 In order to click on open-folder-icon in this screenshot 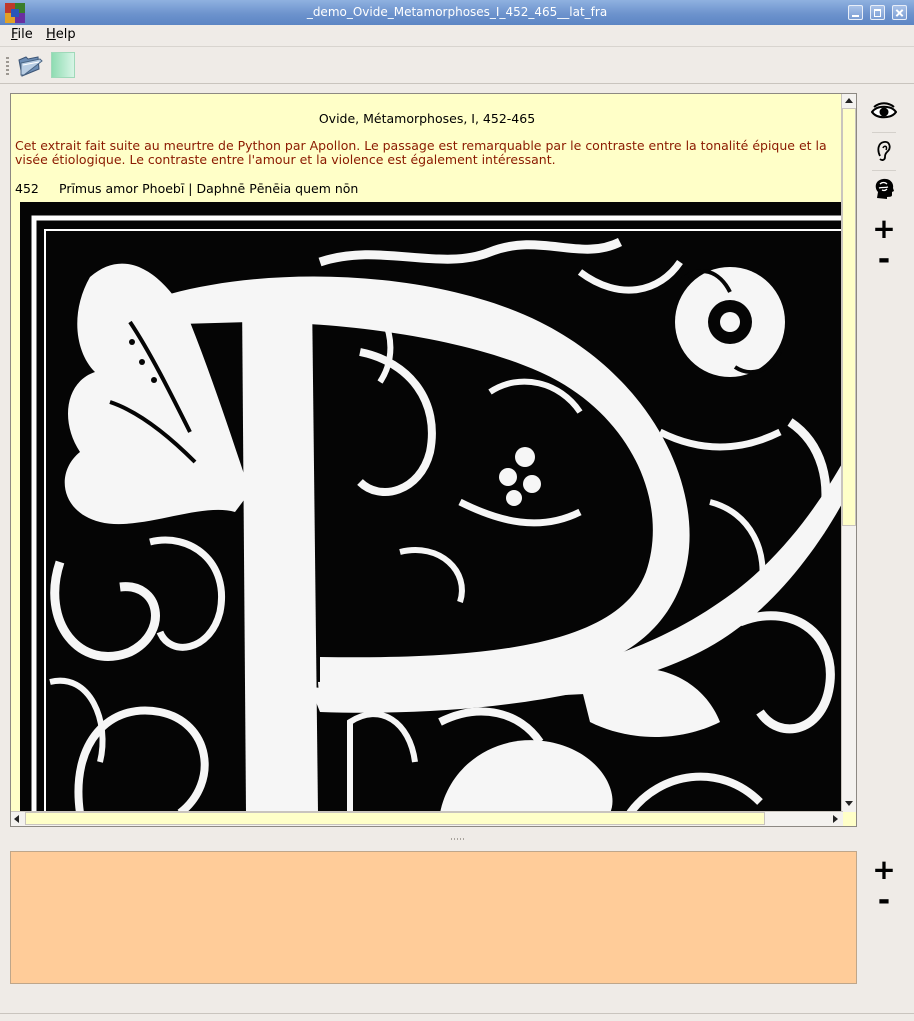, I will do `click(30, 65)`.